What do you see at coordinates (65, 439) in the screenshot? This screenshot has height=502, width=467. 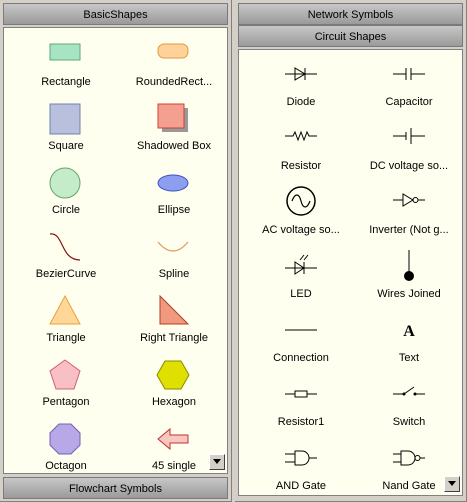 I see `octagon-icon` at bounding box center [65, 439].